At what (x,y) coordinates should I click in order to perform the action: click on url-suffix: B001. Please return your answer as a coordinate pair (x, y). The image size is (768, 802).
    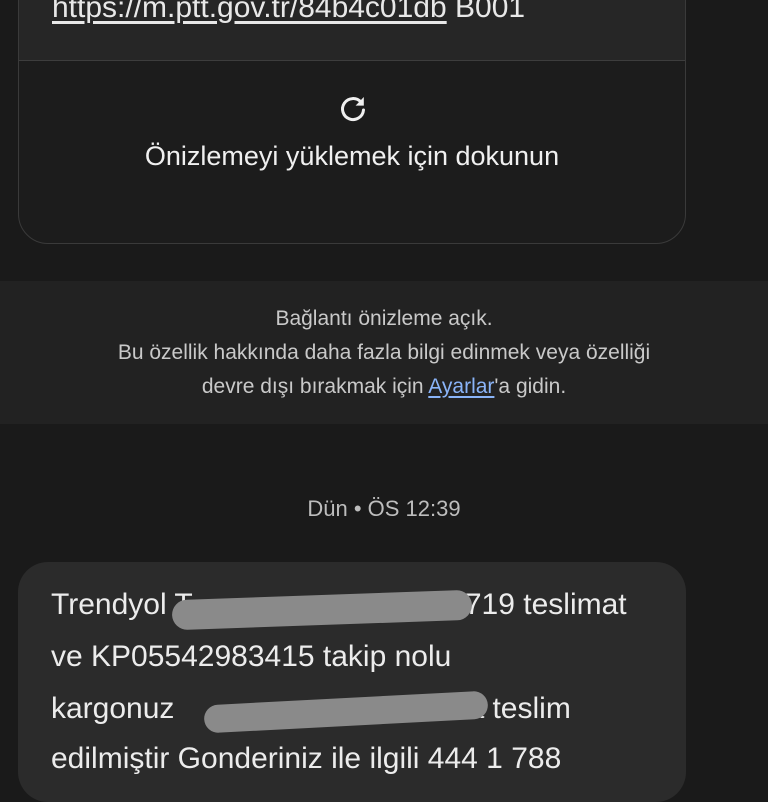
    Looking at the image, I should click on (490, 12).